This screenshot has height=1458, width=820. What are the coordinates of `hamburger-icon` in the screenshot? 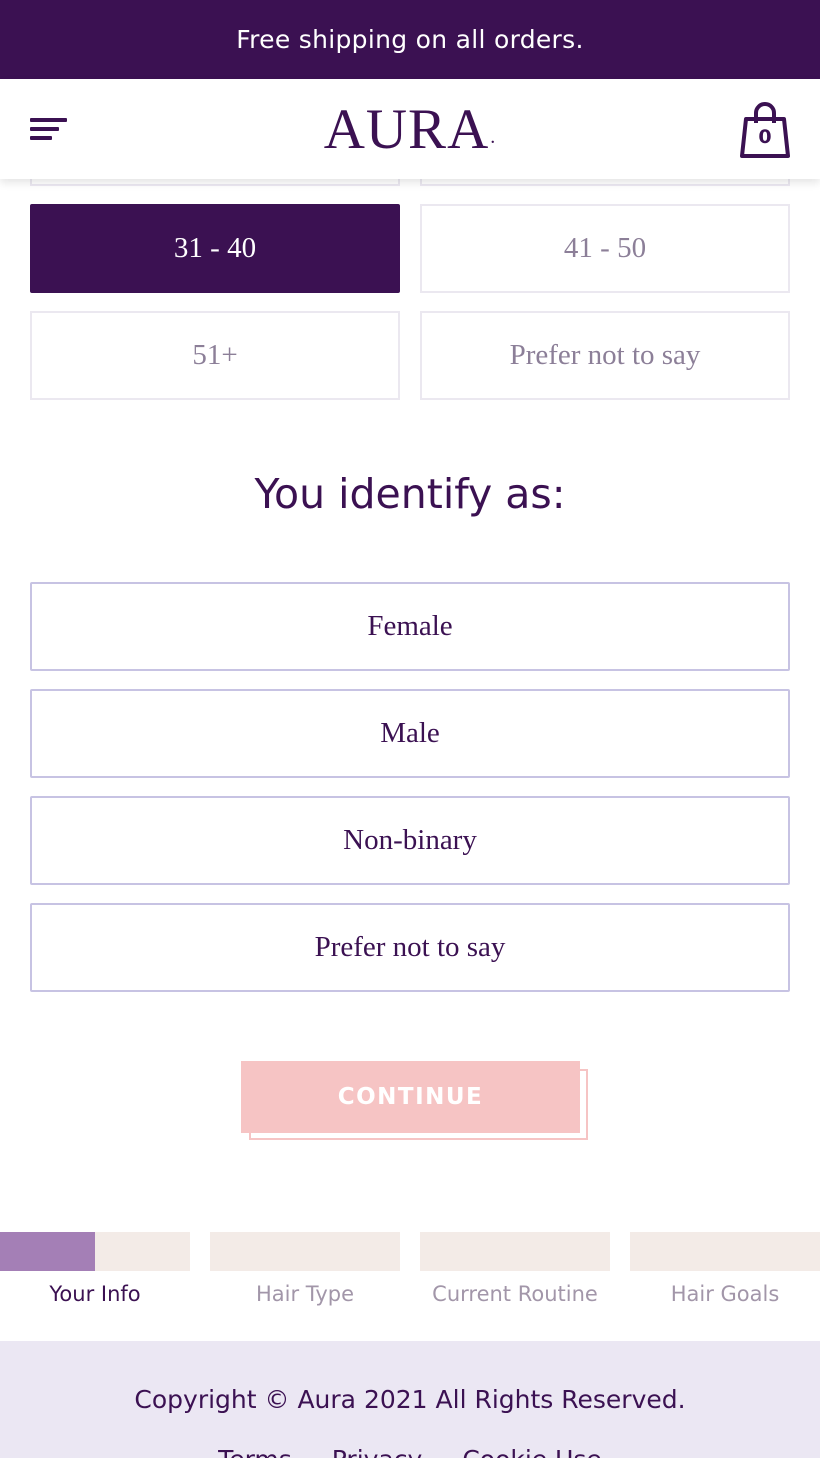 It's located at (50, 130).